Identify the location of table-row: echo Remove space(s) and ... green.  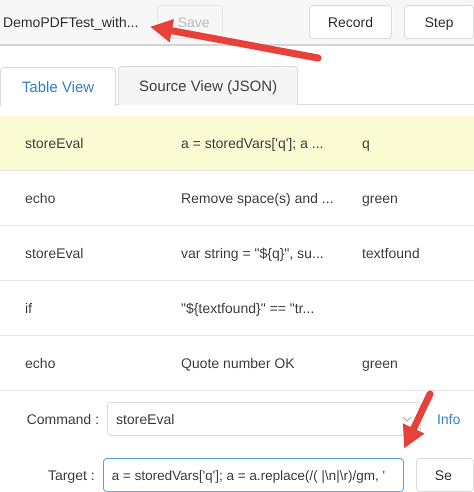
(237, 198).